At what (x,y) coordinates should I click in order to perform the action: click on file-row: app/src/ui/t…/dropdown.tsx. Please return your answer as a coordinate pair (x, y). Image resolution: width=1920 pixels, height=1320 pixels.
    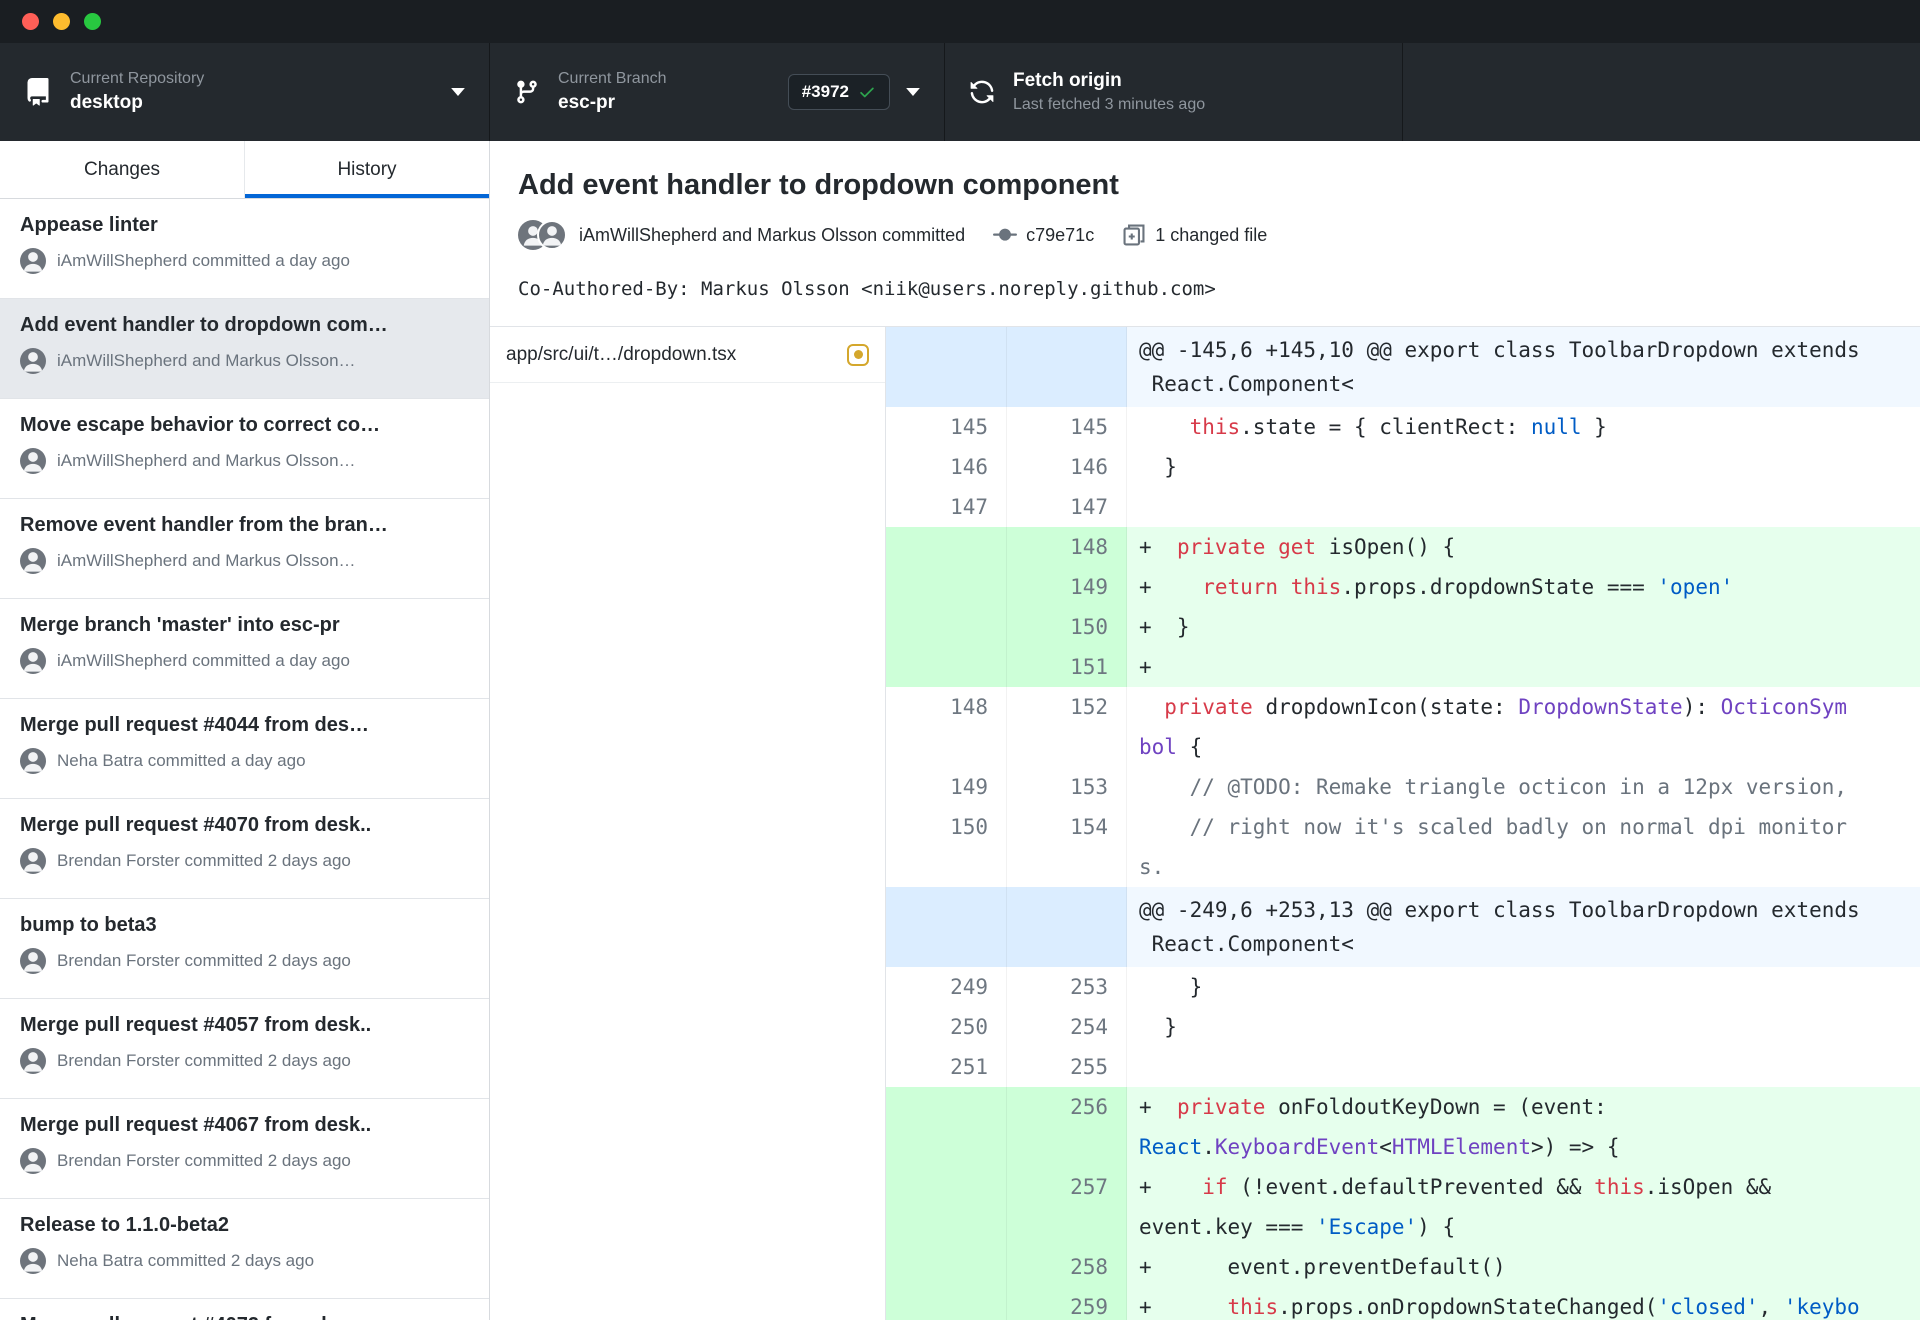
    Looking at the image, I should click on (687, 355).